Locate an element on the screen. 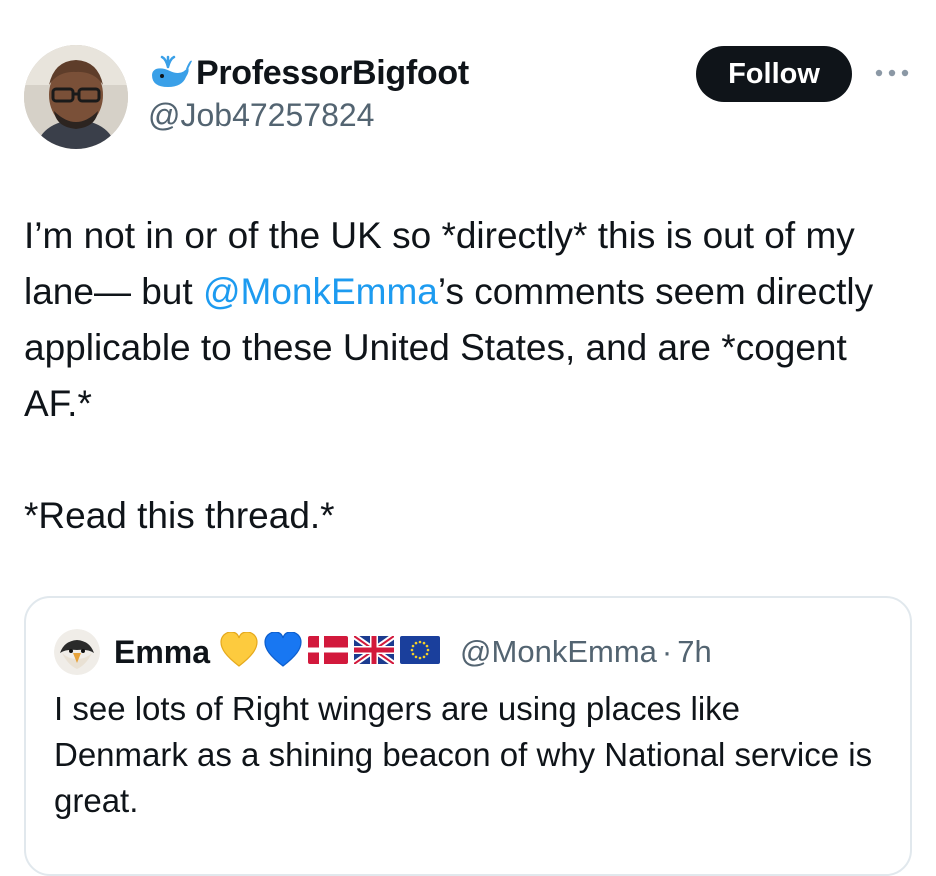 The image size is (936, 876). mention-link: @MonkEmma is located at coordinates (320, 291).